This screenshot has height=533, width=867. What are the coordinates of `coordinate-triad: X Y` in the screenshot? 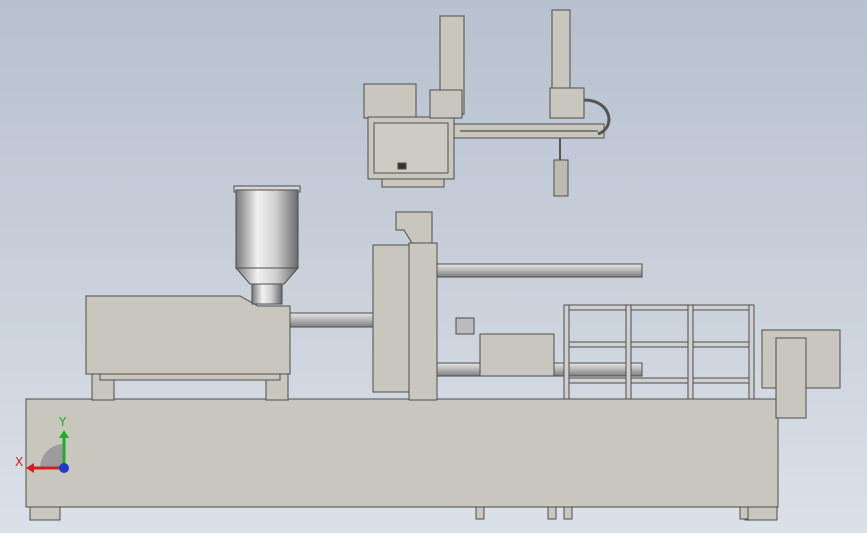 It's located at (42, 444).